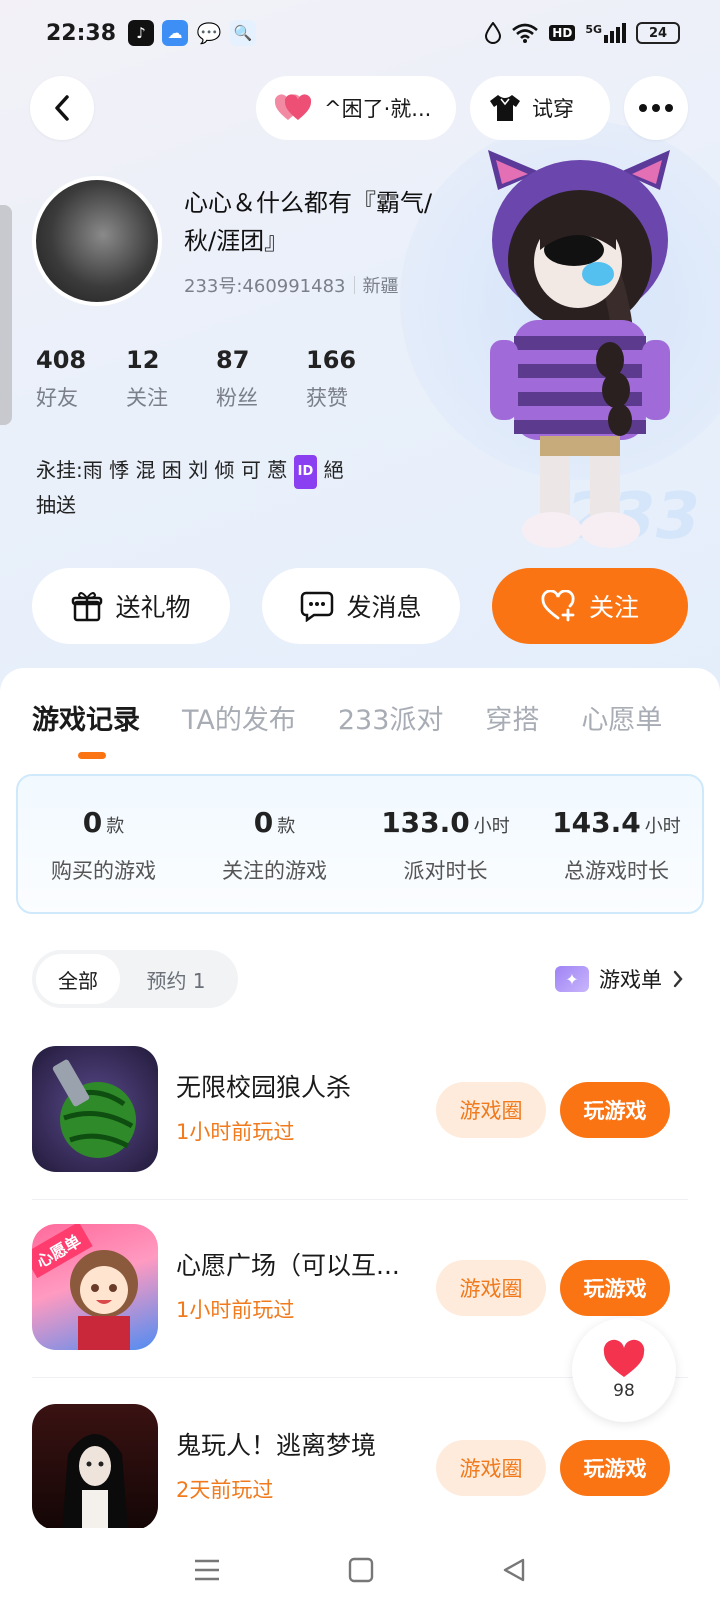 Image resolution: width=720 pixels, height=1612 pixels. Describe the element at coordinates (239, 717) in the screenshot. I see `tab-posts: TA的发布` at that location.